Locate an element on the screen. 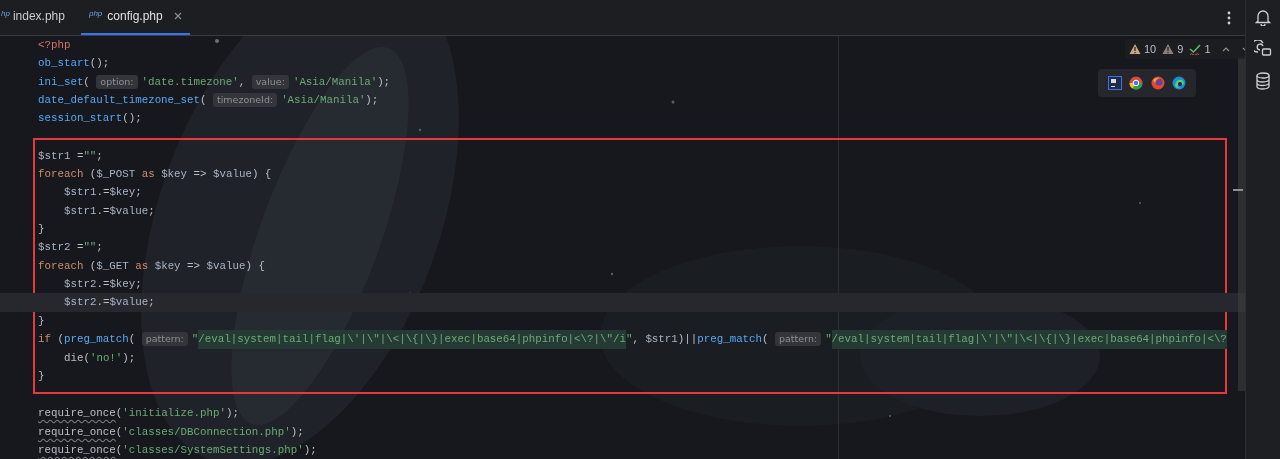  tab-label: index.php is located at coordinates (38, 16).